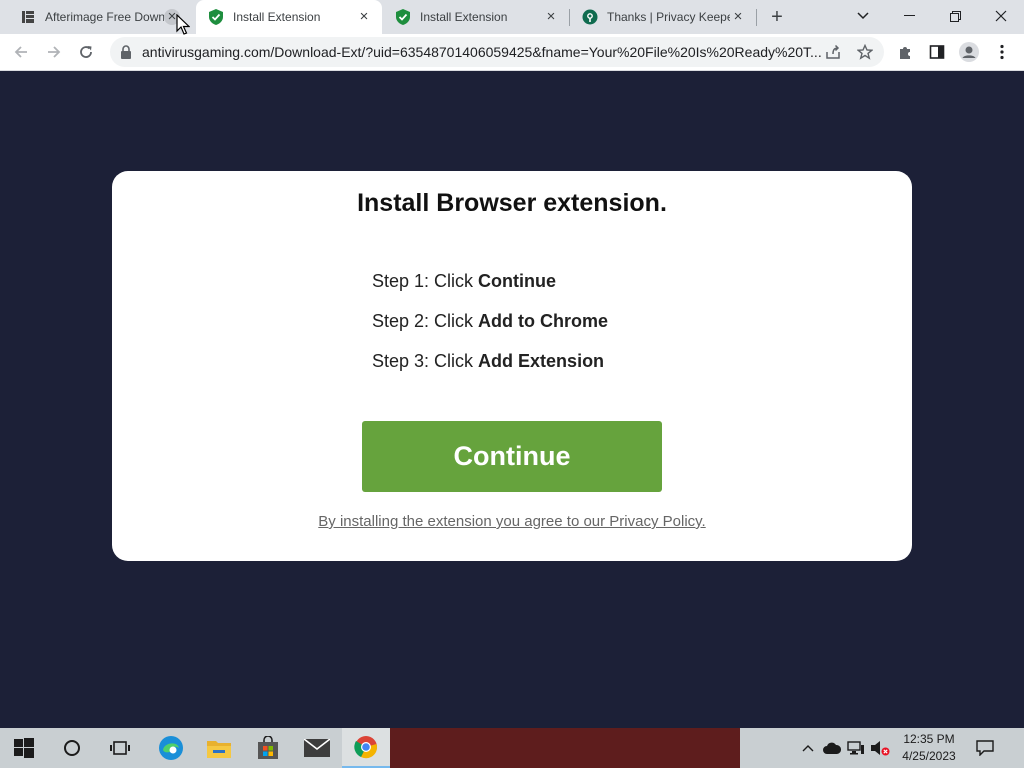 The height and width of the screenshot is (768, 1024). Describe the element at coordinates (777, 17) in the screenshot. I see `new-tab-plus-icon: +` at that location.